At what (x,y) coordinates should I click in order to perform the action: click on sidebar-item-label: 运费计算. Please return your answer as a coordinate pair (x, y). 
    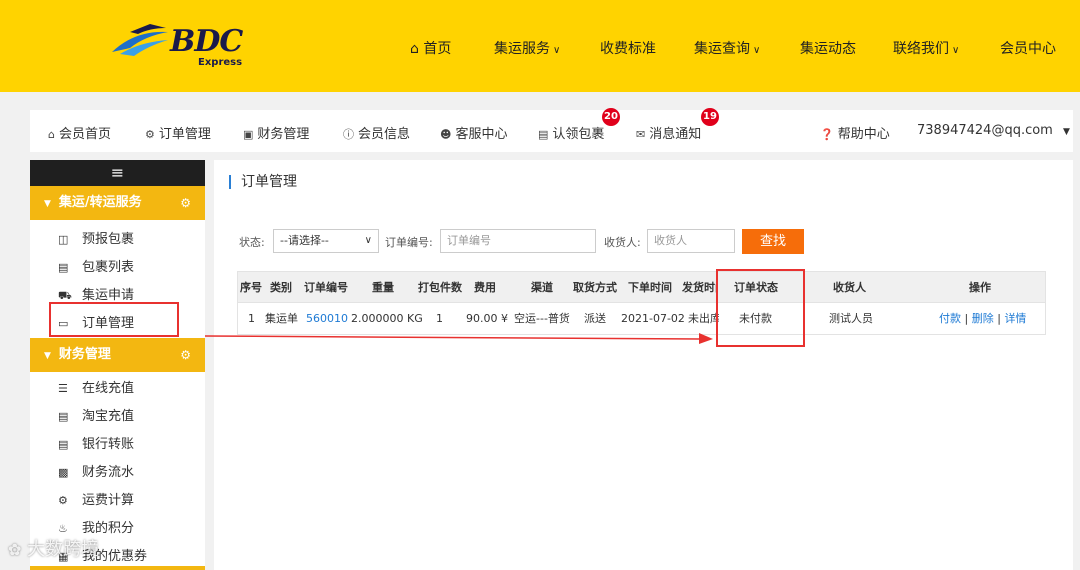
    Looking at the image, I should click on (108, 500).